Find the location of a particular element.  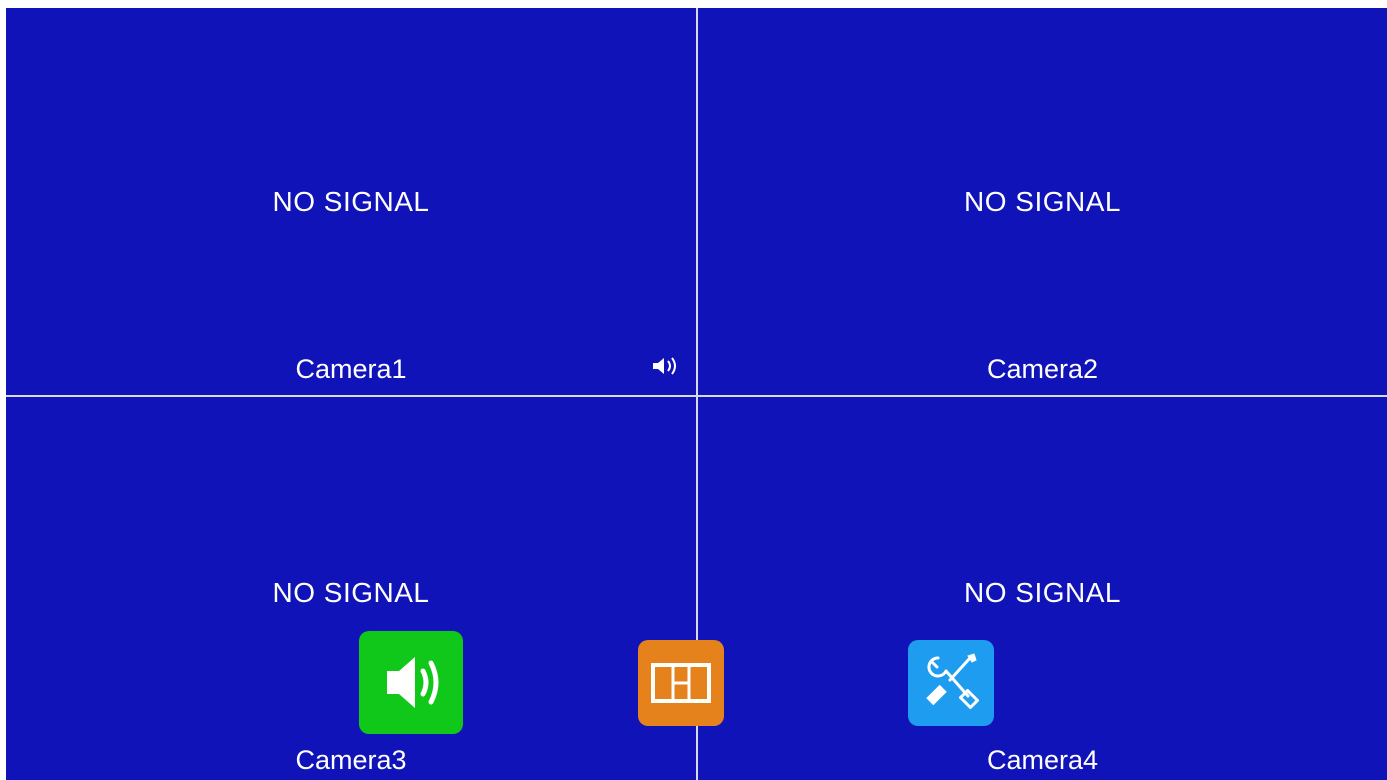

settings-button is located at coordinates (951, 683).